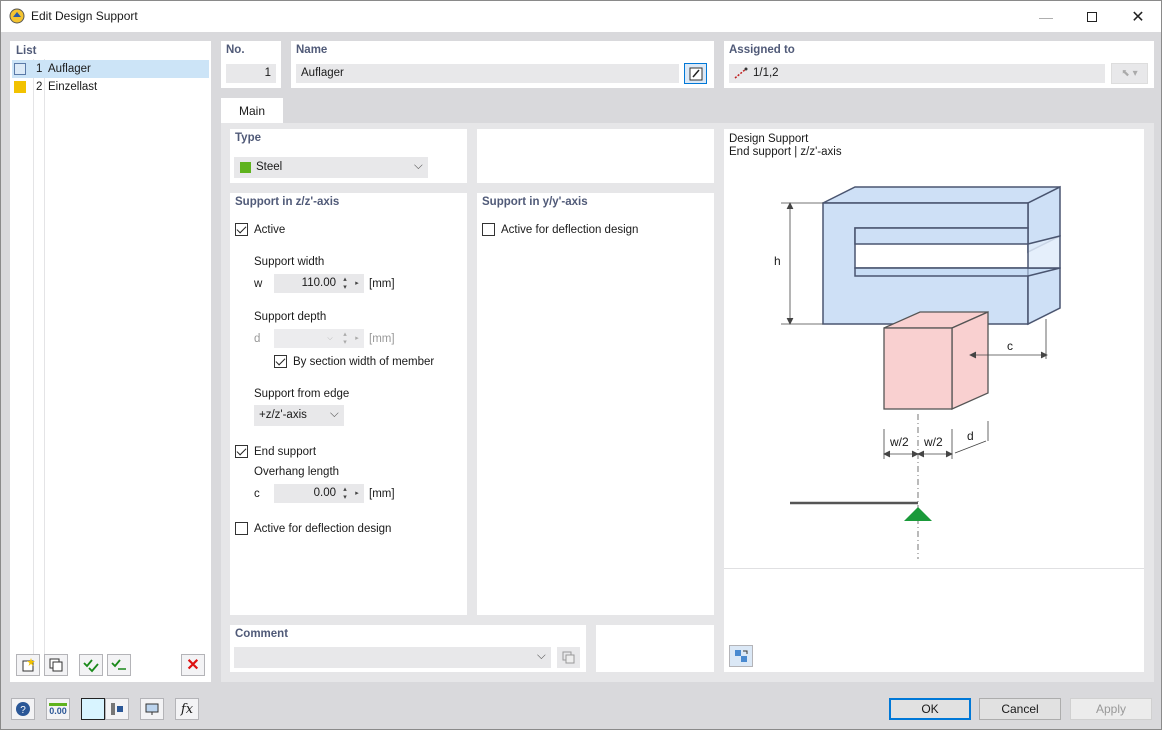  Describe the element at coordinates (330, 338) in the screenshot. I see `depth-dropdown-icon: ⌵` at that location.